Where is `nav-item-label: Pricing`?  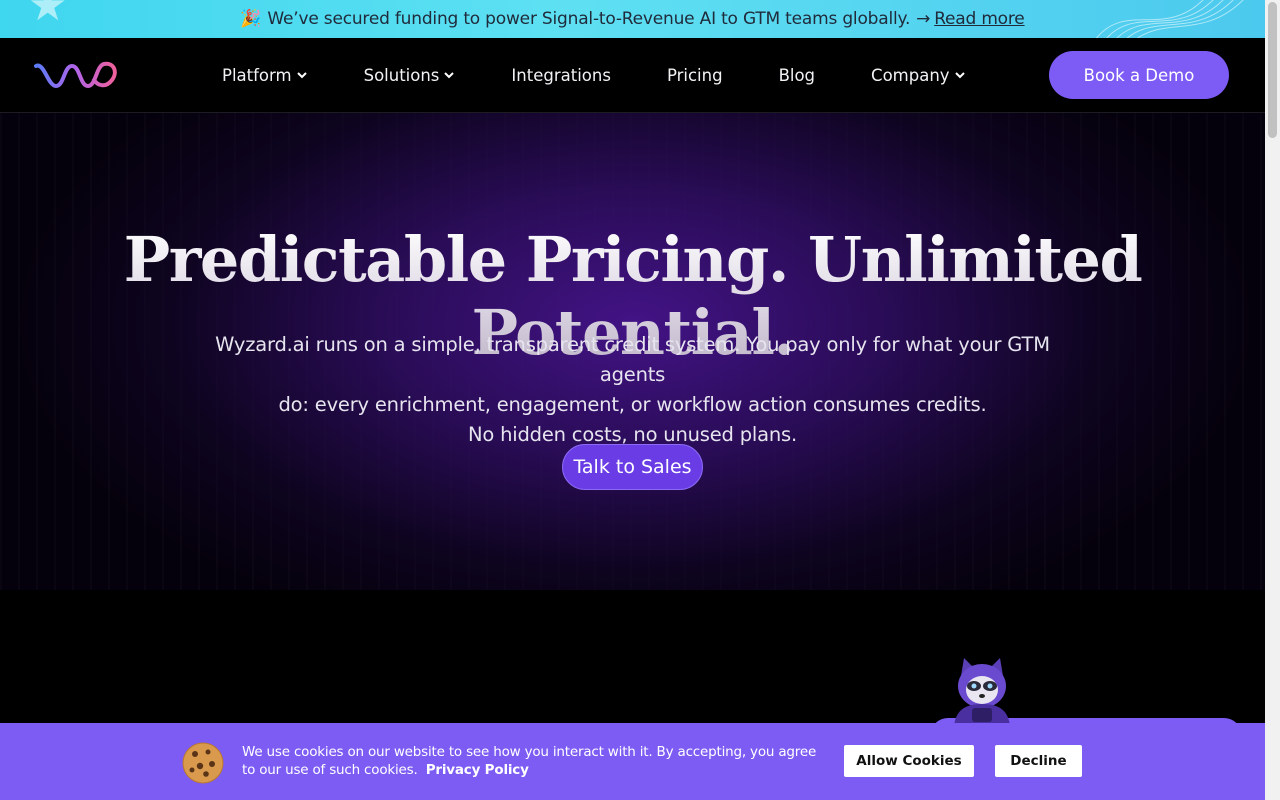 nav-item-label: Pricing is located at coordinates (694, 75).